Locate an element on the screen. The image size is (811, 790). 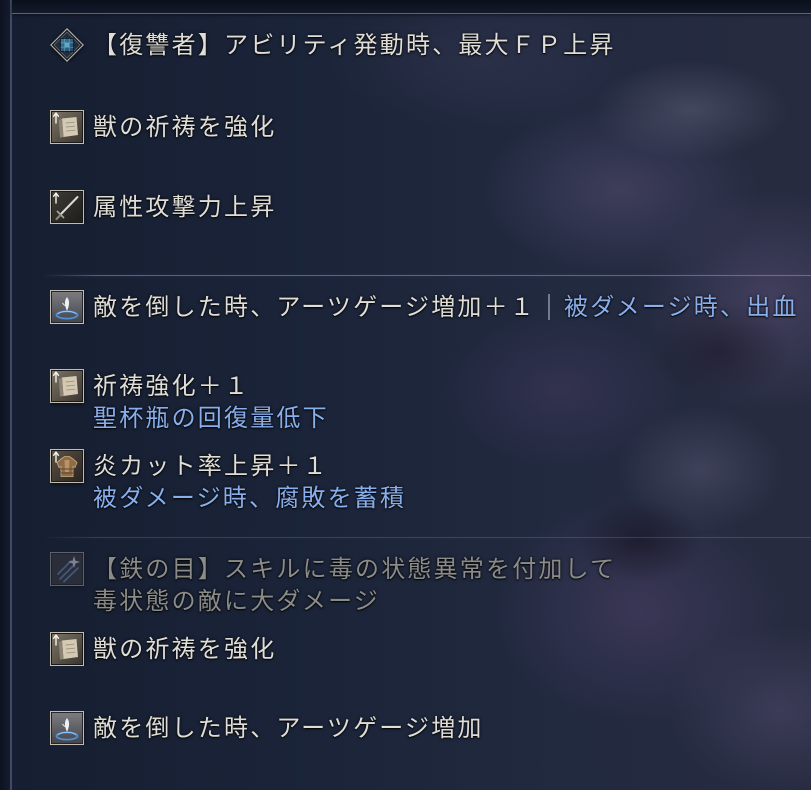
effect-text: 【鉄の目】スキルに毒の状態異常を付加して is located at coordinates (355, 569).